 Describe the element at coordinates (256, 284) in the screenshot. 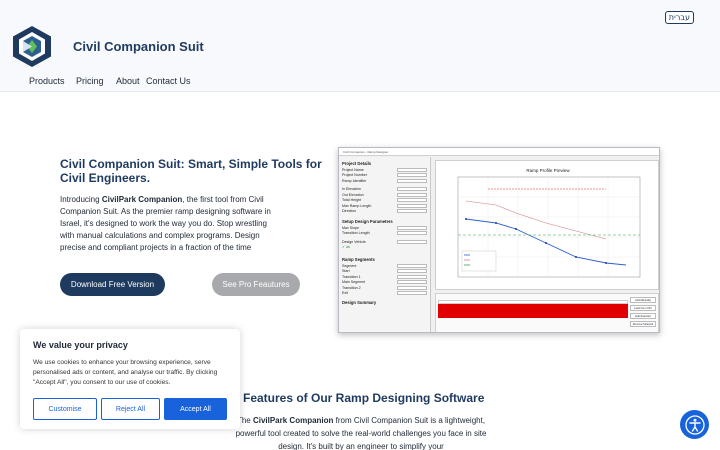

I see `see-pro-features-button: See Pro Feautures` at that location.